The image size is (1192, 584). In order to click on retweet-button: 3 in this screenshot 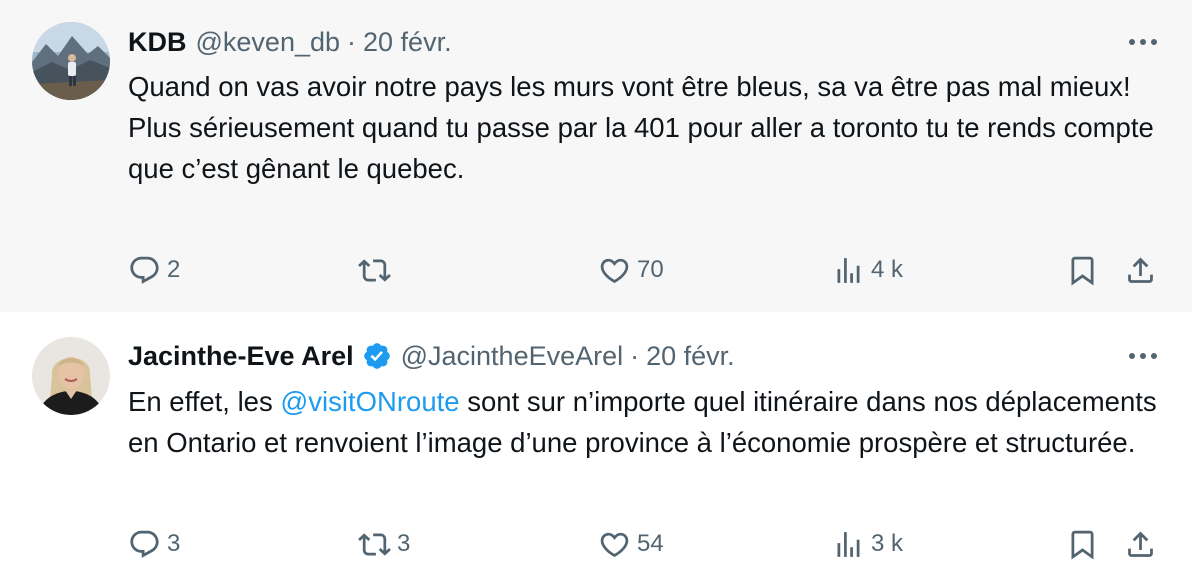, I will do `click(384, 544)`.